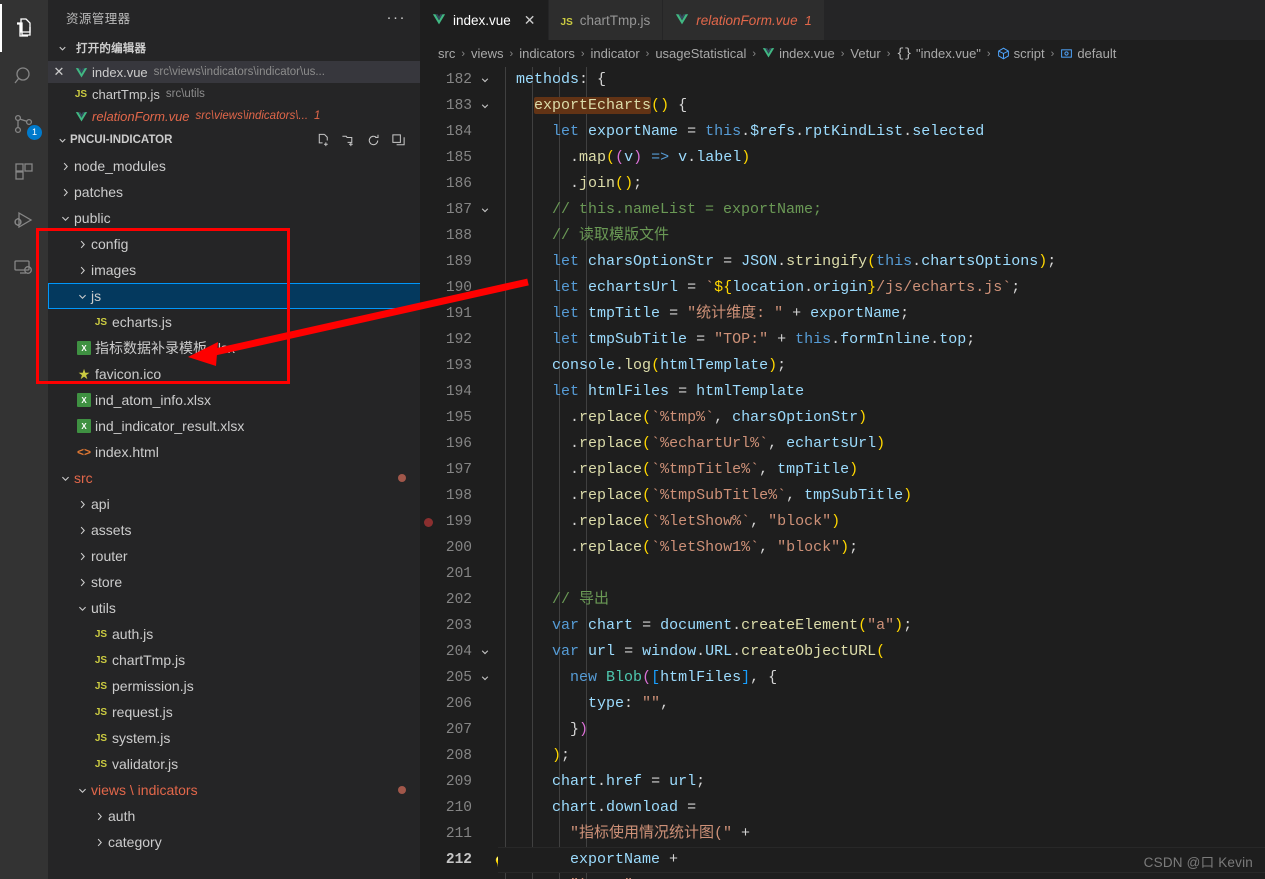  I want to click on new-folder-icon, so click(348, 140).